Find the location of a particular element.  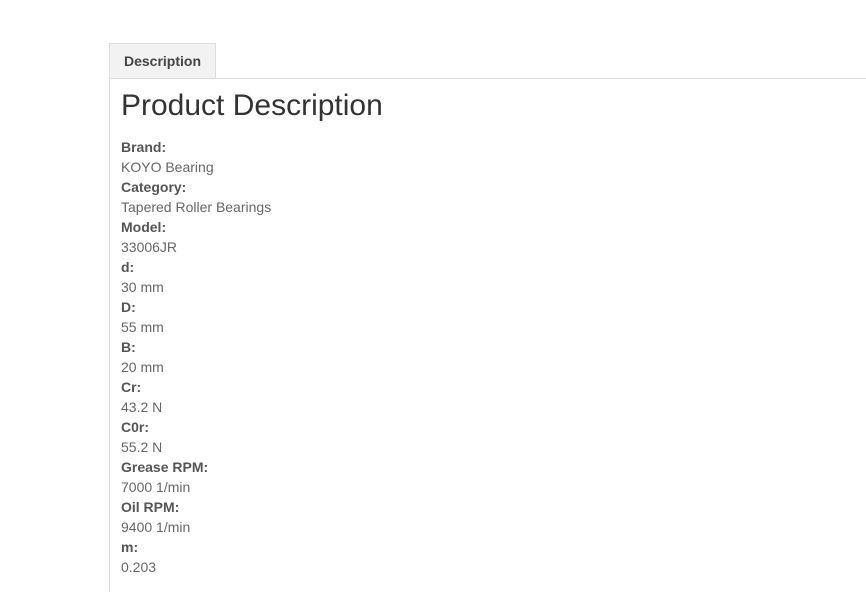

spec-label: B: is located at coordinates (128, 347).